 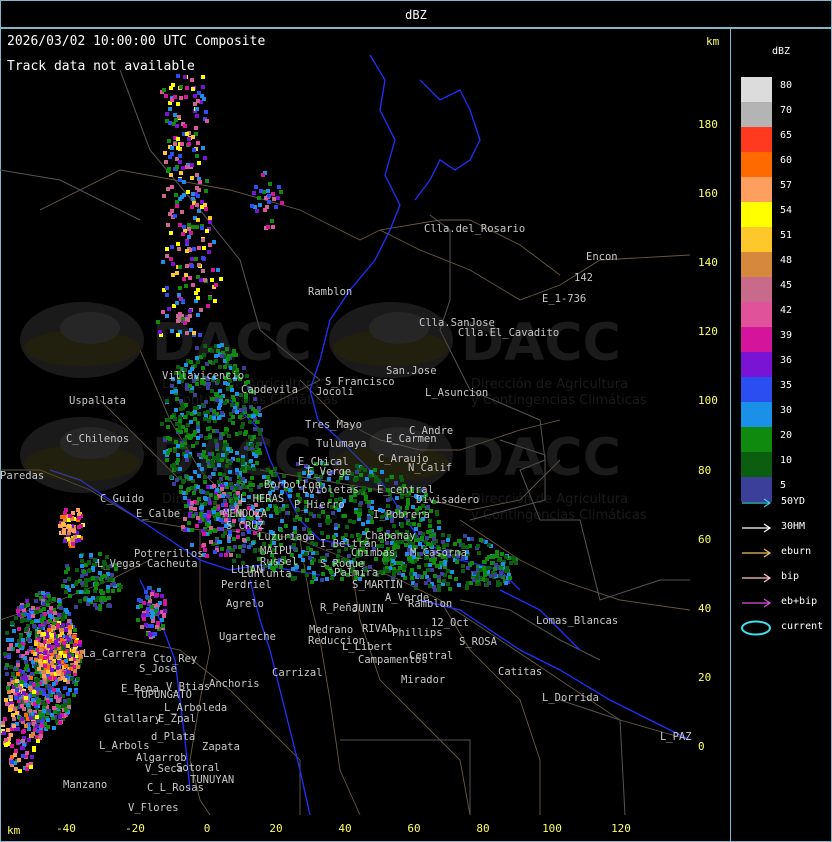 What do you see at coordinates (786, 235) in the screenshot?
I see `legend-value: 51` at bounding box center [786, 235].